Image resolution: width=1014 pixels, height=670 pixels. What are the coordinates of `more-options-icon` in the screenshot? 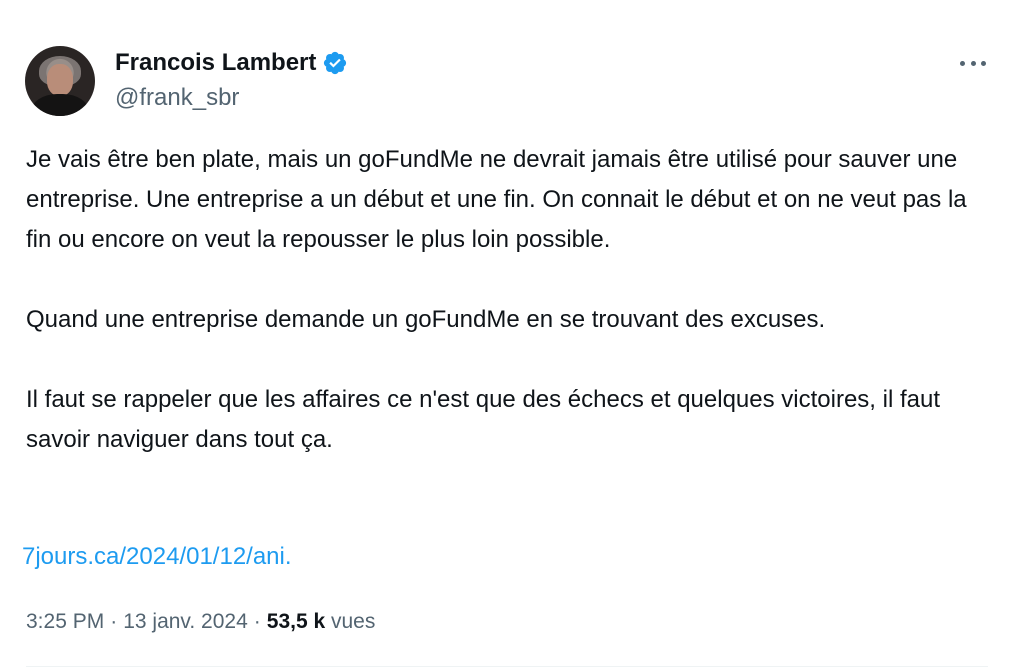 It's located at (973, 63).